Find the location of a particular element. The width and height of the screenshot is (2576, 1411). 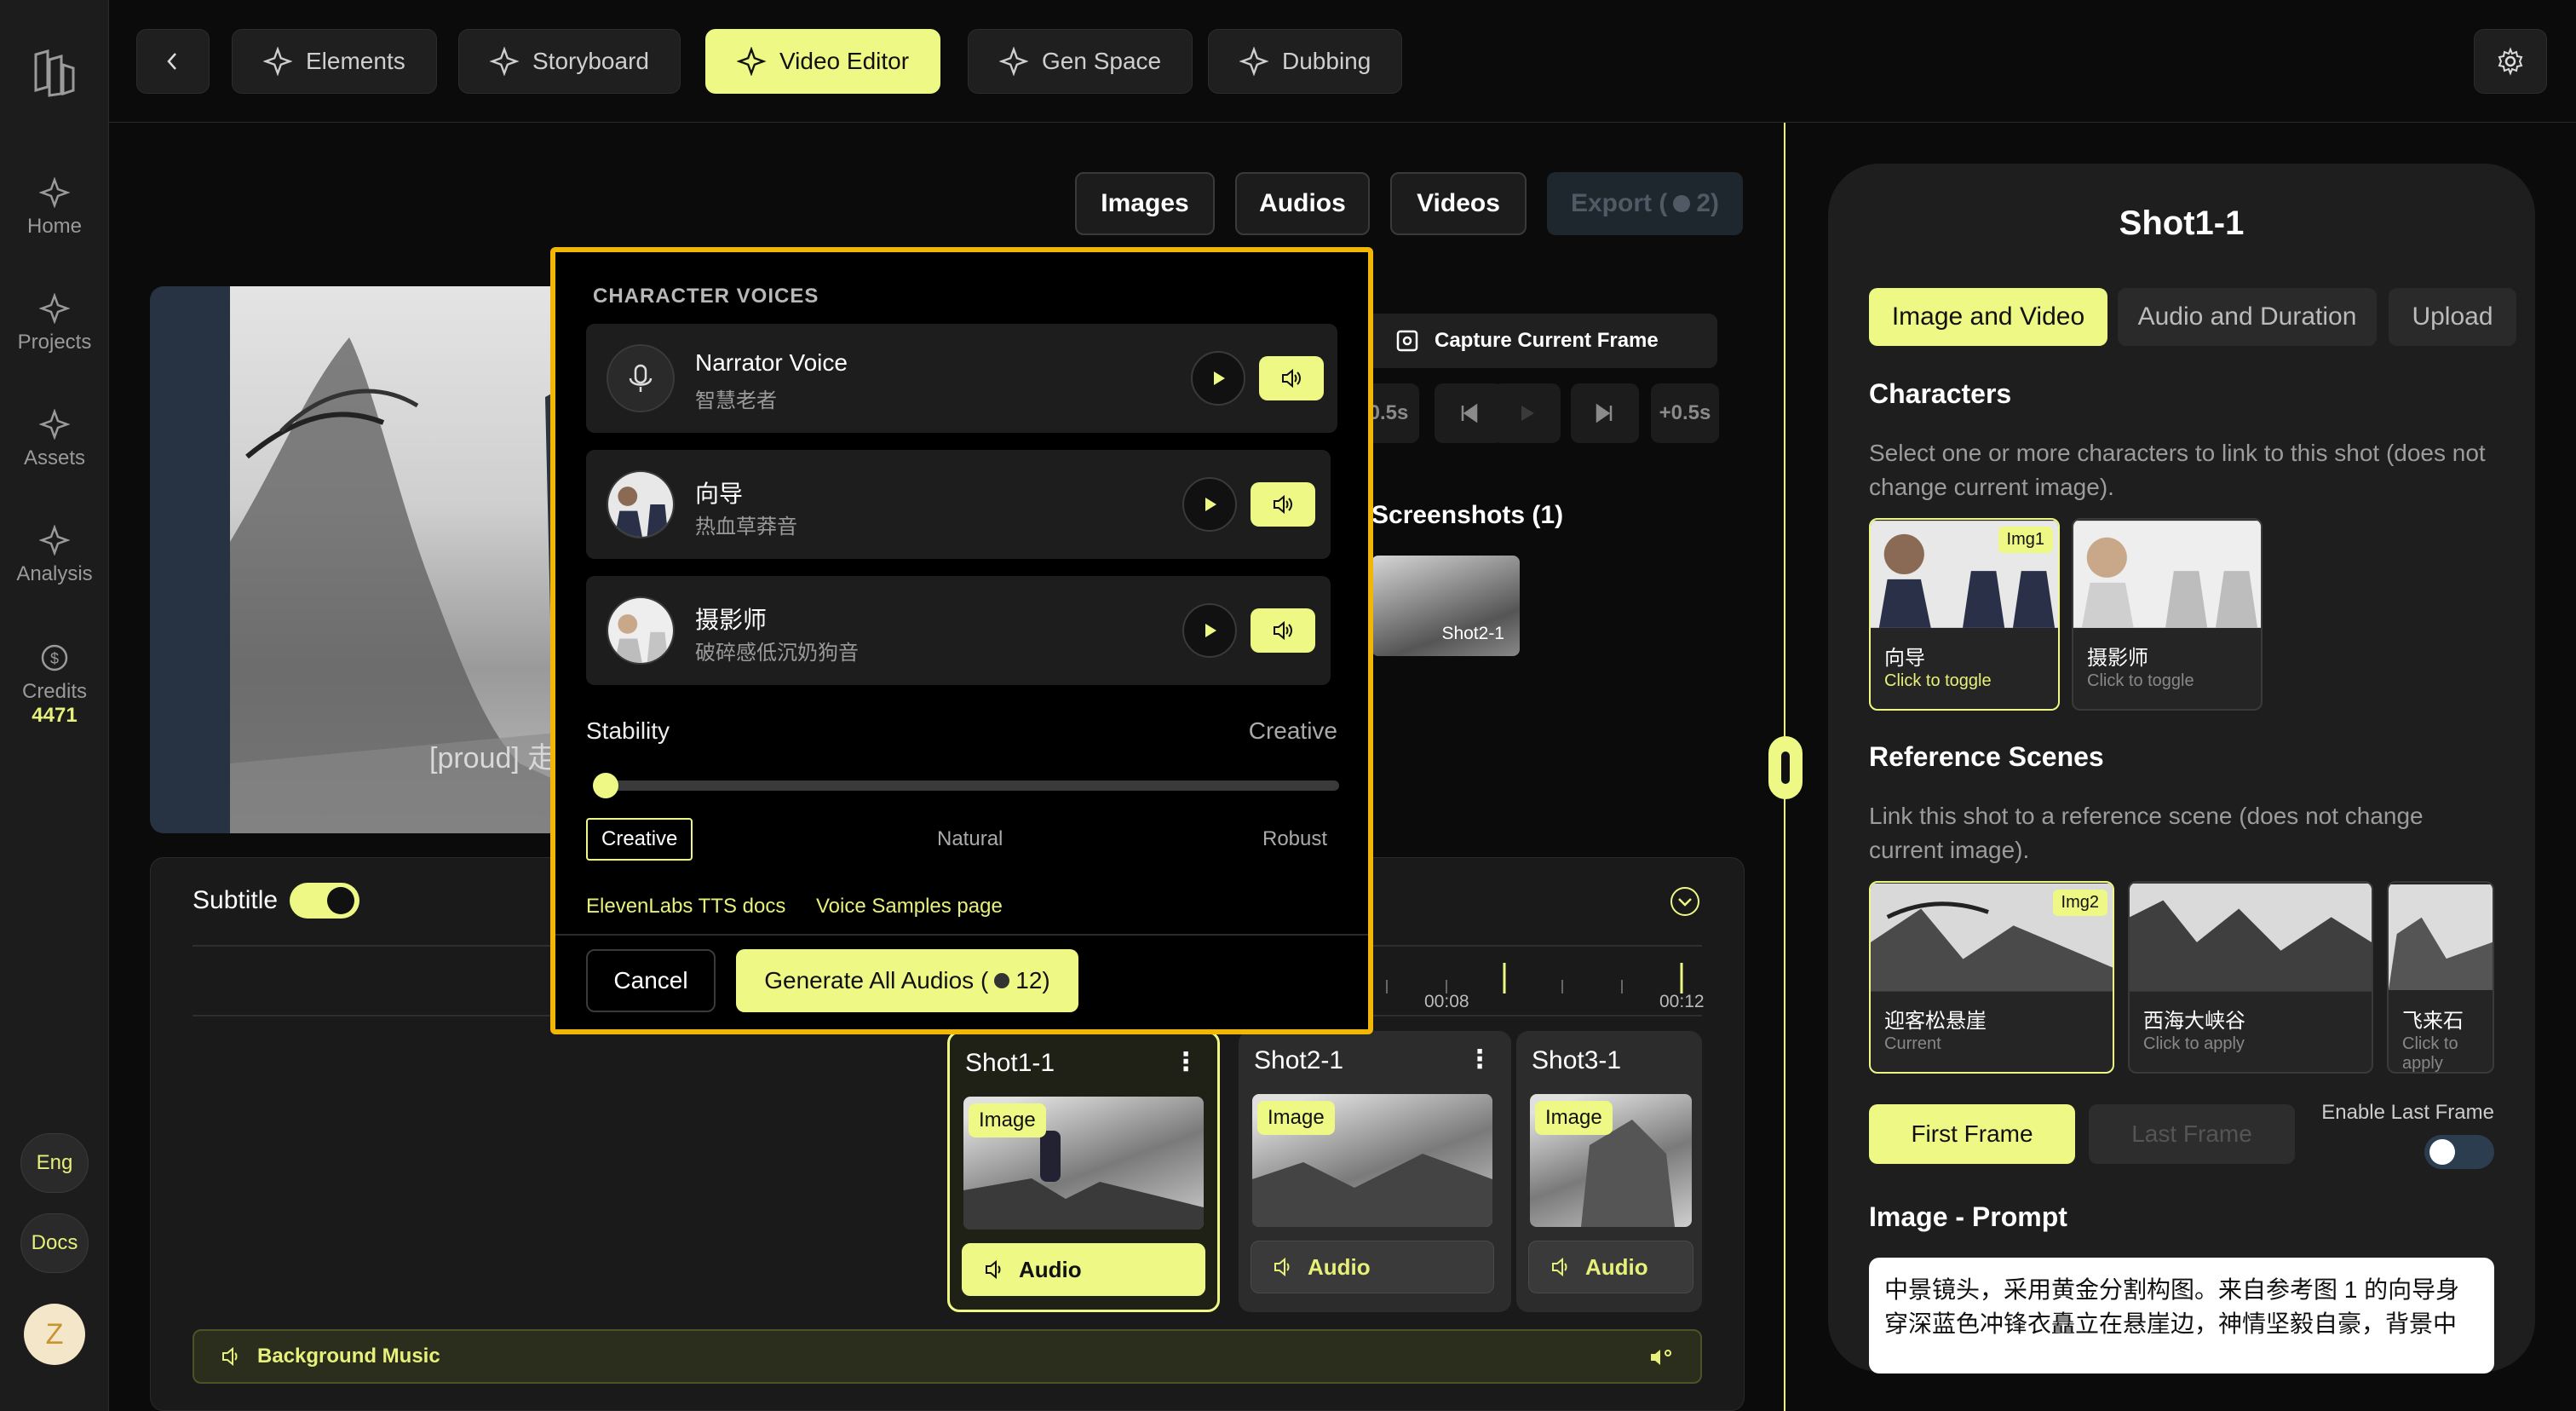

audios-button: Audios is located at coordinates (1303, 203).